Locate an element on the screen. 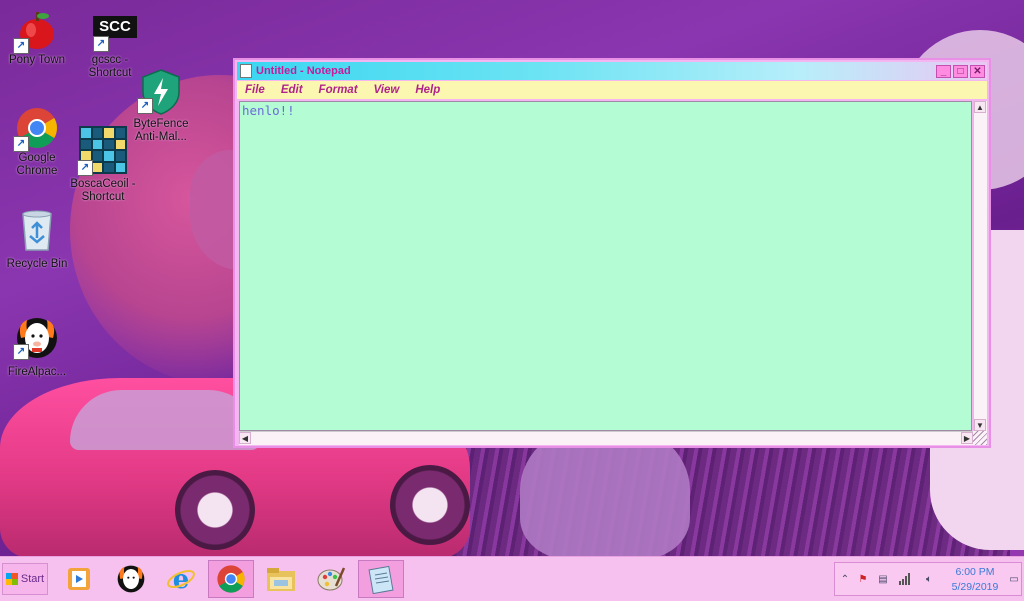  desktop-icon-google-chrome: ↗ Google Chrome is located at coordinates (37, 142).